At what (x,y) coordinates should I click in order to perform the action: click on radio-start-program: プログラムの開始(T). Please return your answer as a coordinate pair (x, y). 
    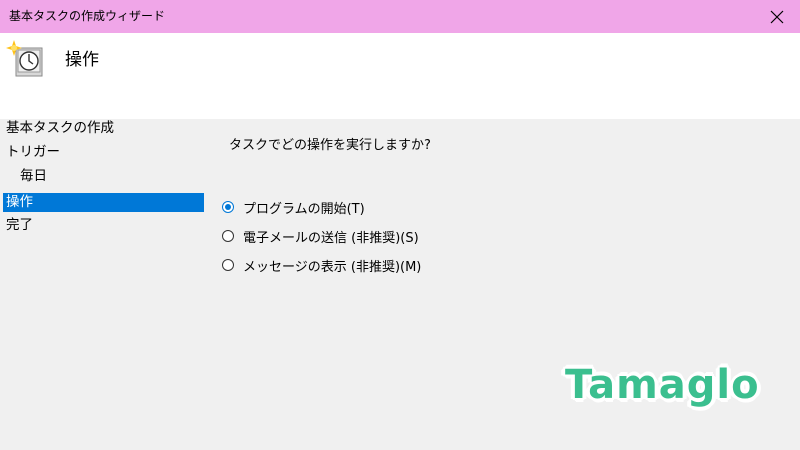
    Looking at the image, I should click on (293, 207).